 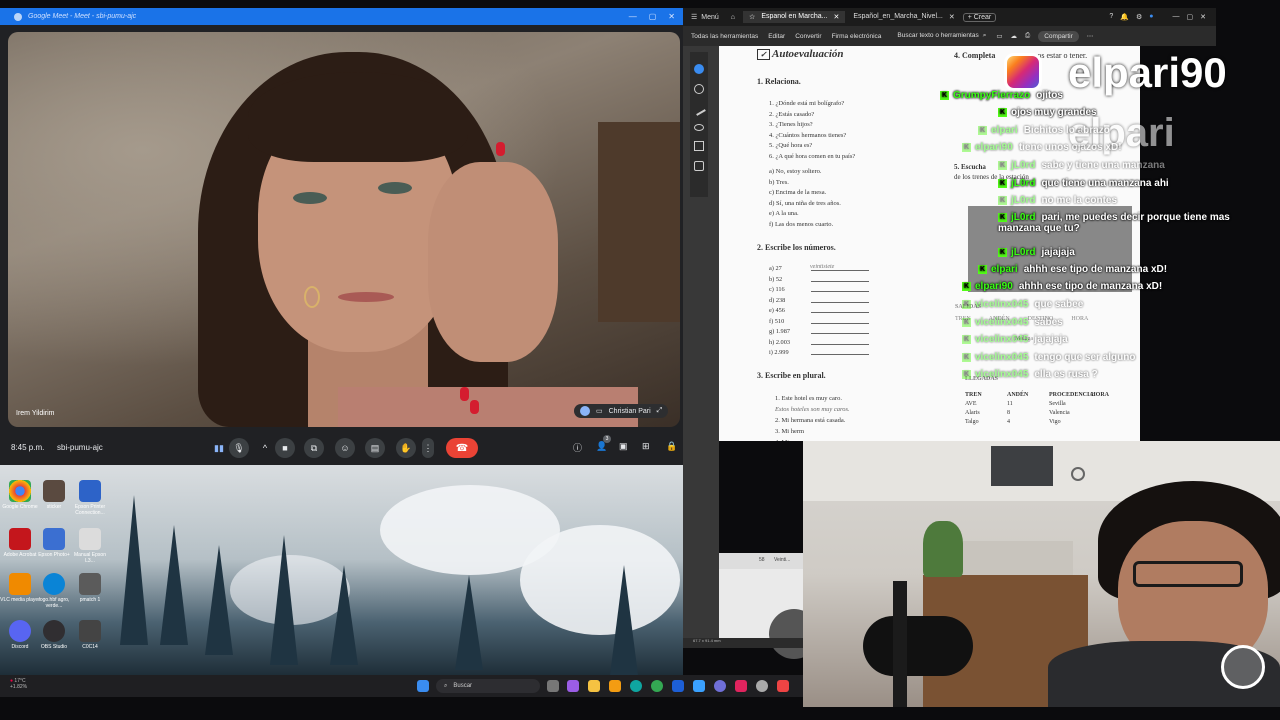 What do you see at coordinates (1058, 36) in the screenshot?
I see `share-button: Compartir` at bounding box center [1058, 36].